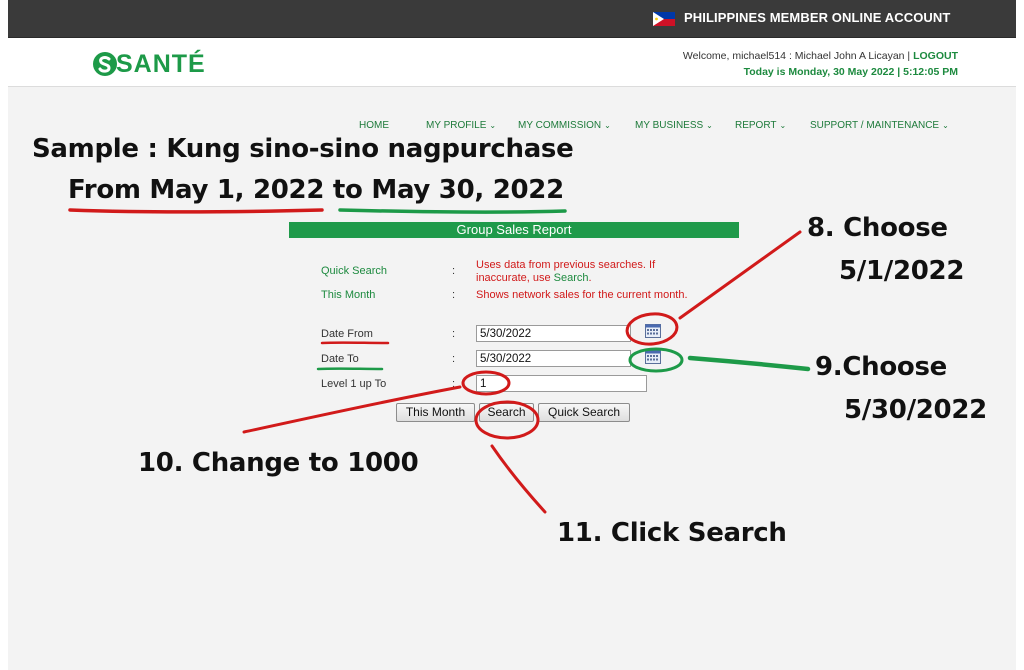 This screenshot has height=670, width=1024. Describe the element at coordinates (435, 412) in the screenshot. I see `this-month-button: This Month` at that location.